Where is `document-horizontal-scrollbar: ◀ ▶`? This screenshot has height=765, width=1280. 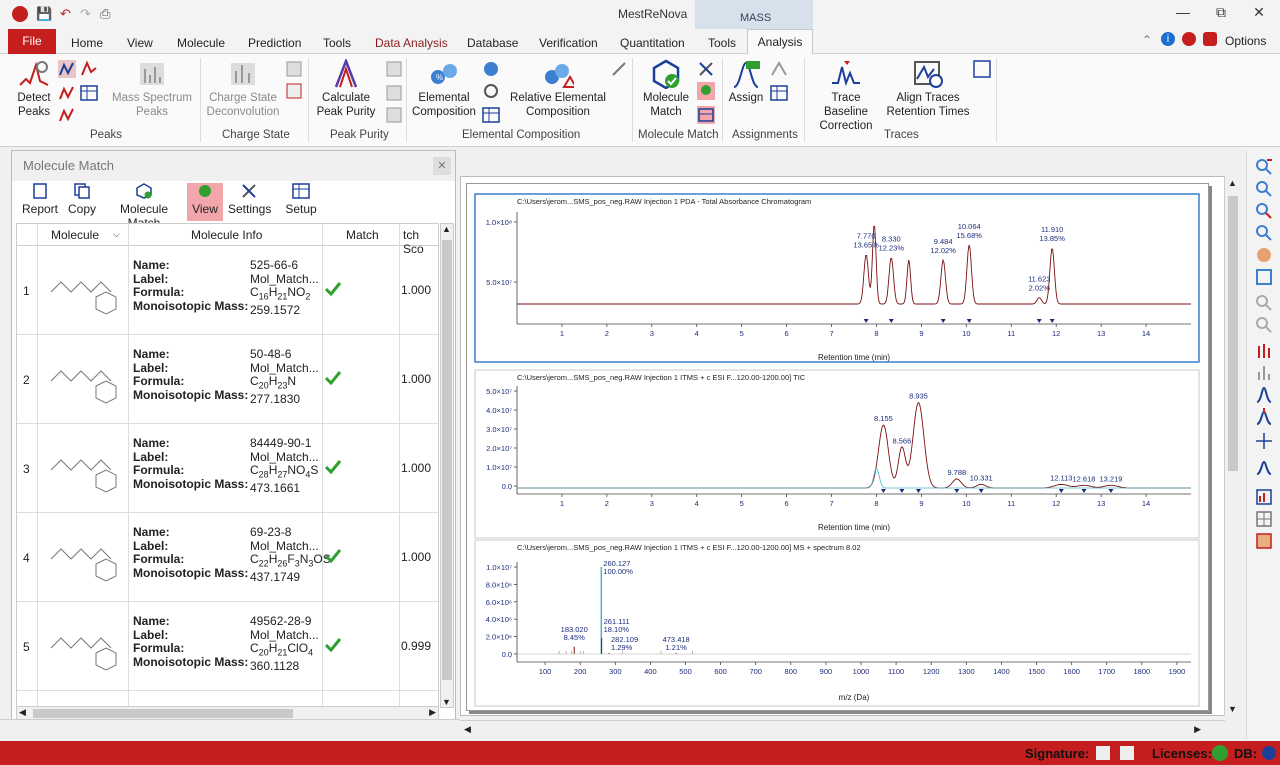 document-horizontal-scrollbar: ◀ ▶ is located at coordinates (842, 729).